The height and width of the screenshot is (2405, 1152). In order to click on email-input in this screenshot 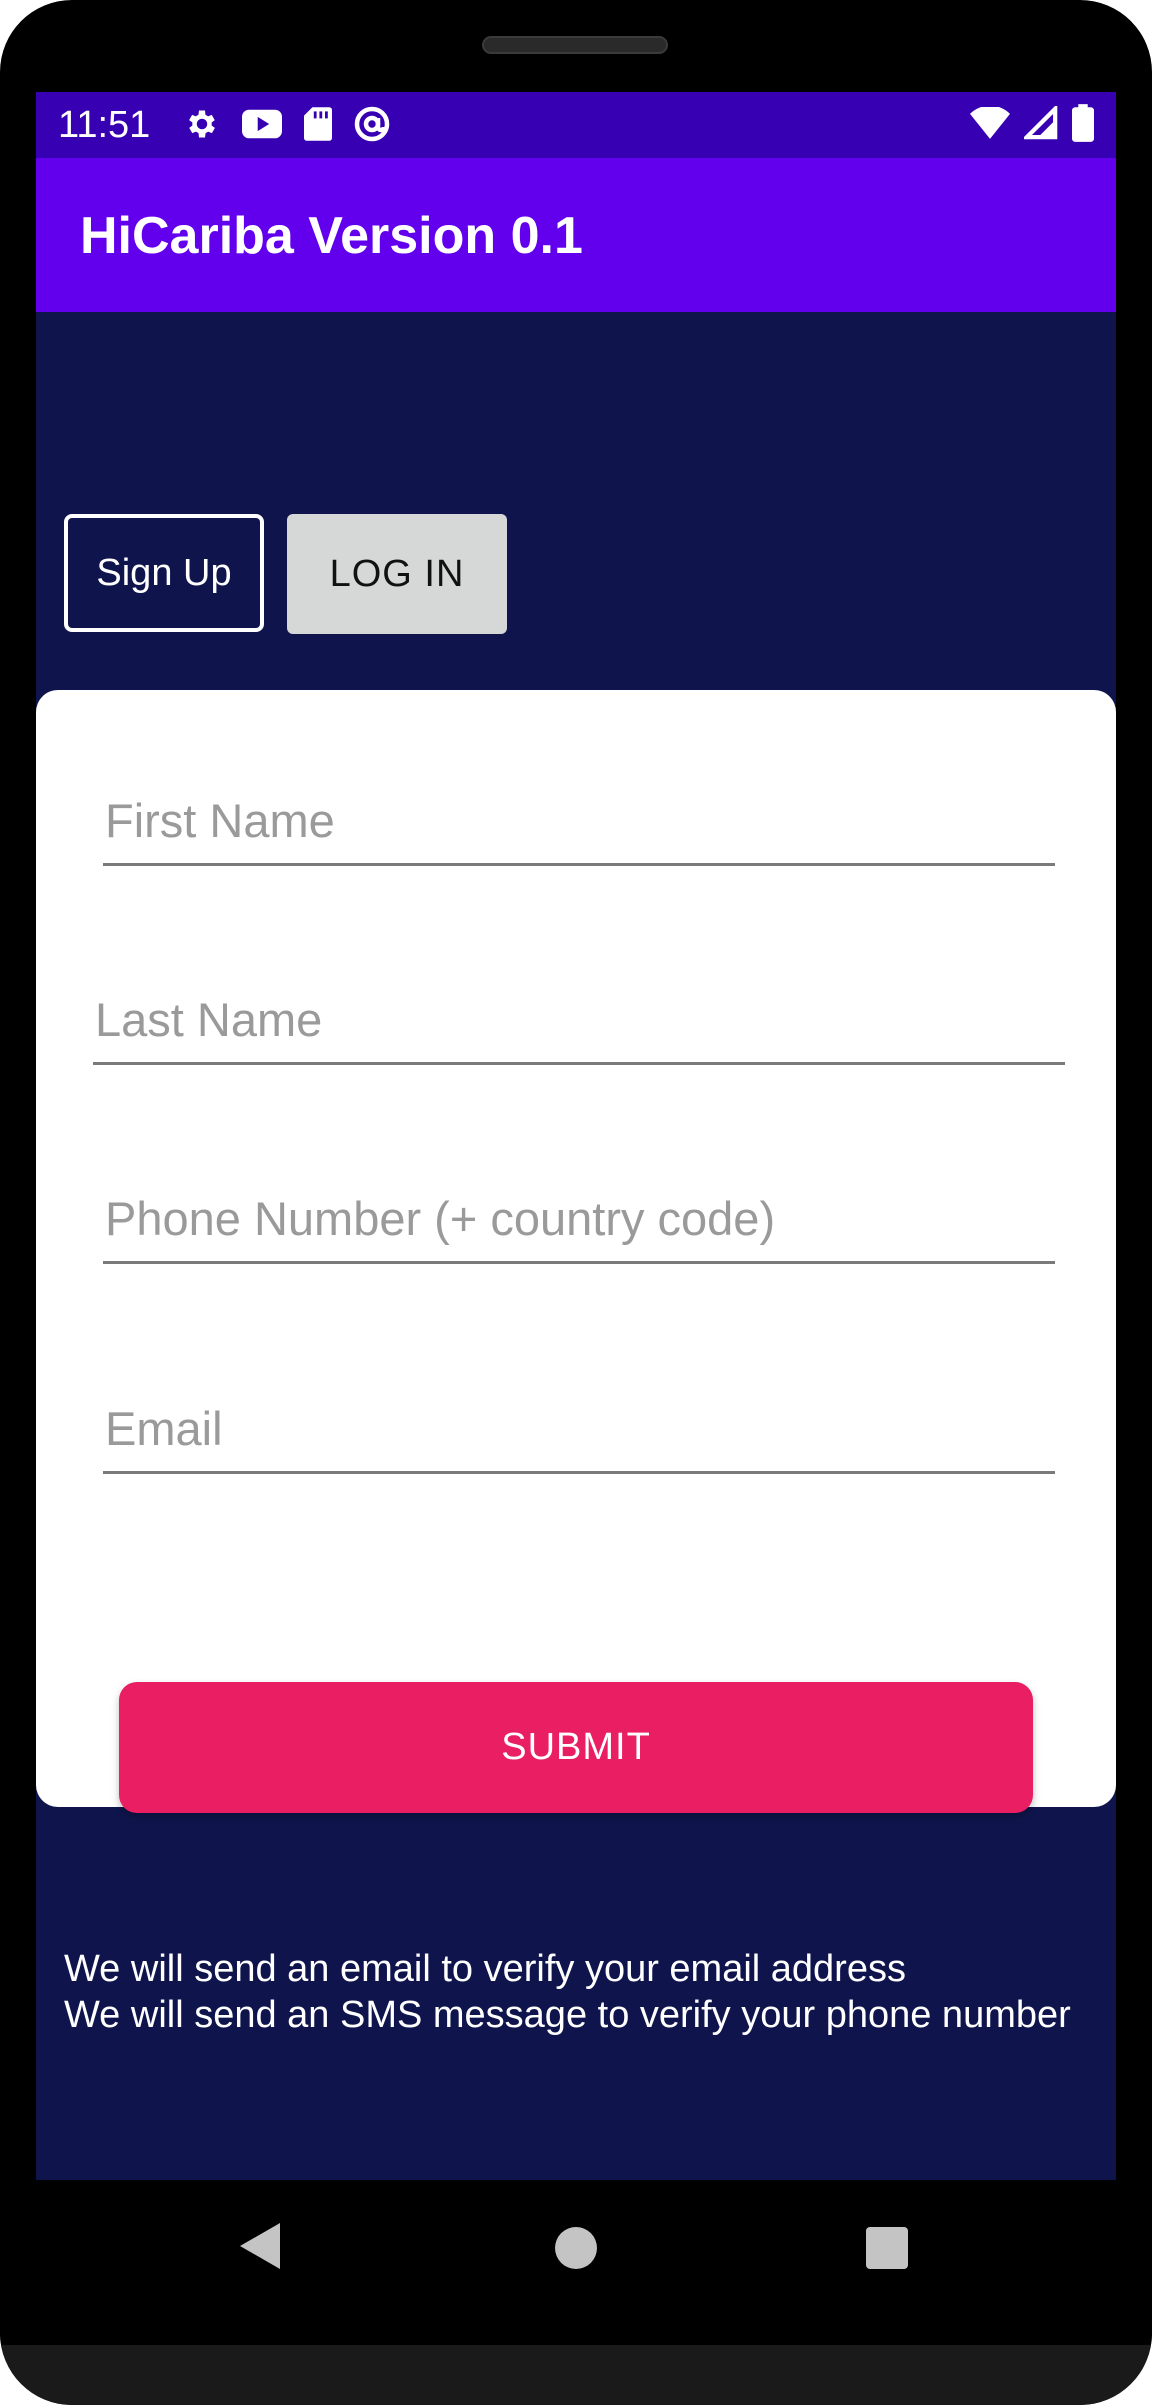, I will do `click(579, 1432)`.